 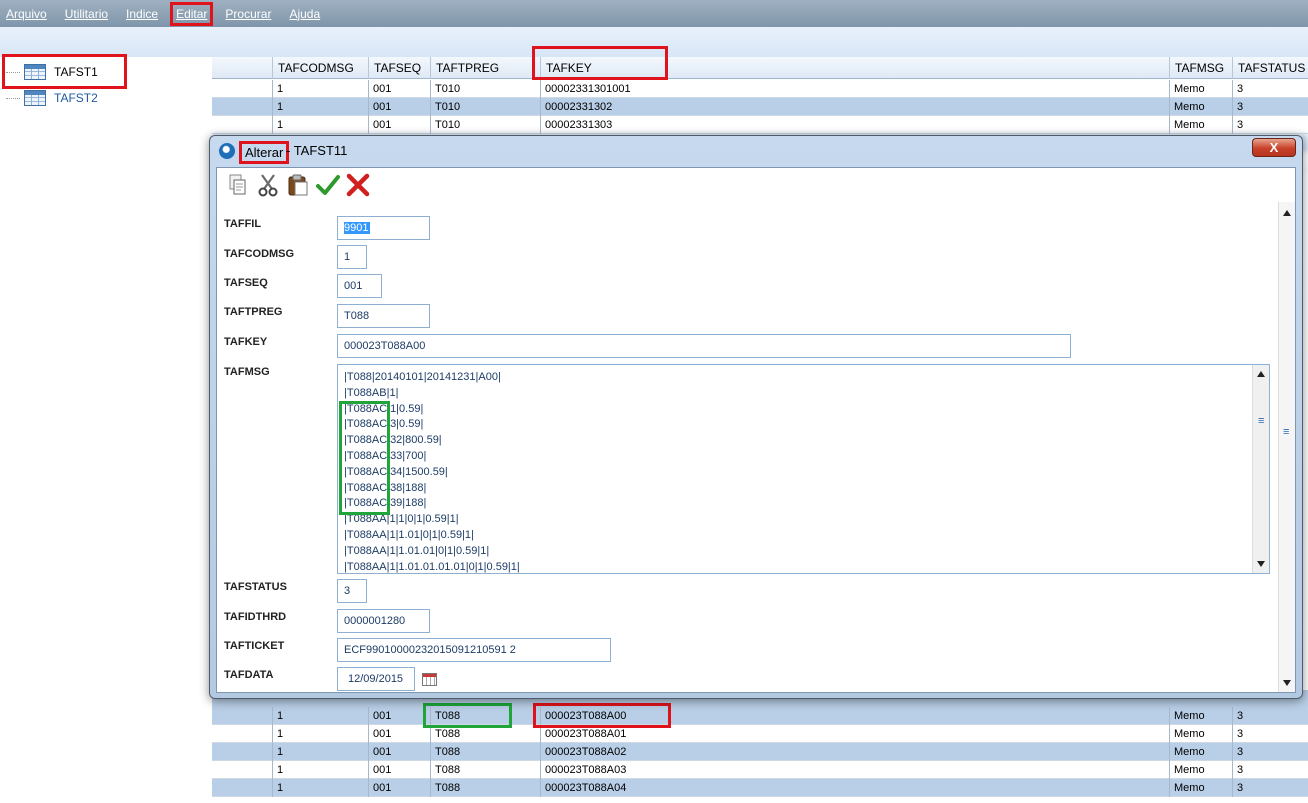 I want to click on table-row: 1 001 T088 000023T088A02 Memo 3, so click(x=760, y=752).